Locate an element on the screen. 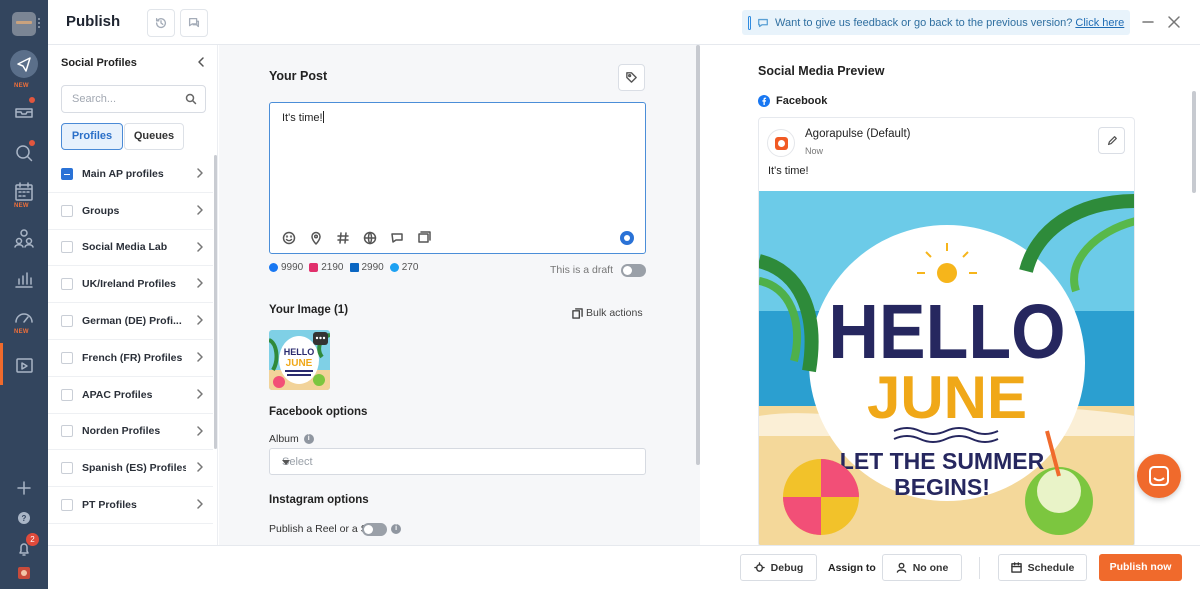  twitter-count: 270 is located at coordinates (410, 267).